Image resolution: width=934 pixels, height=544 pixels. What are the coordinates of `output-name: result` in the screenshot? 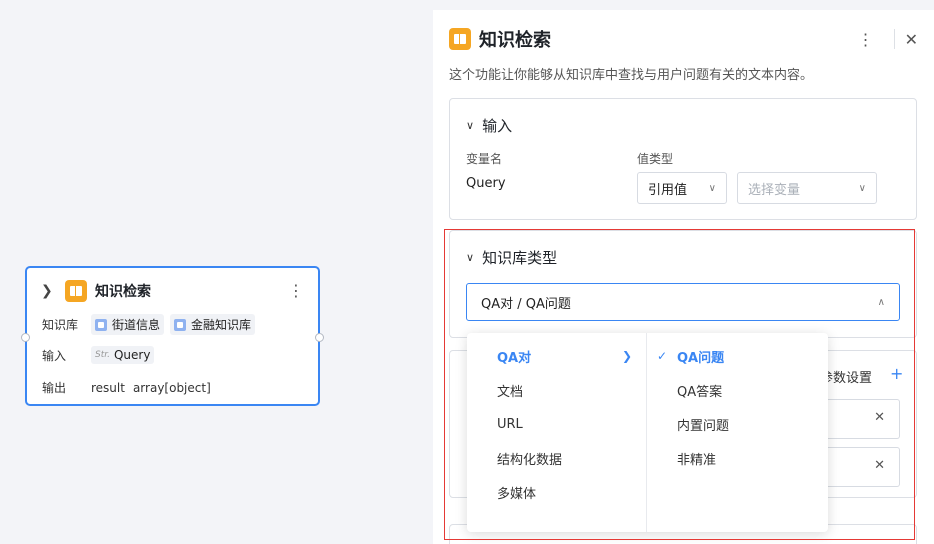 It's located at (108, 387).